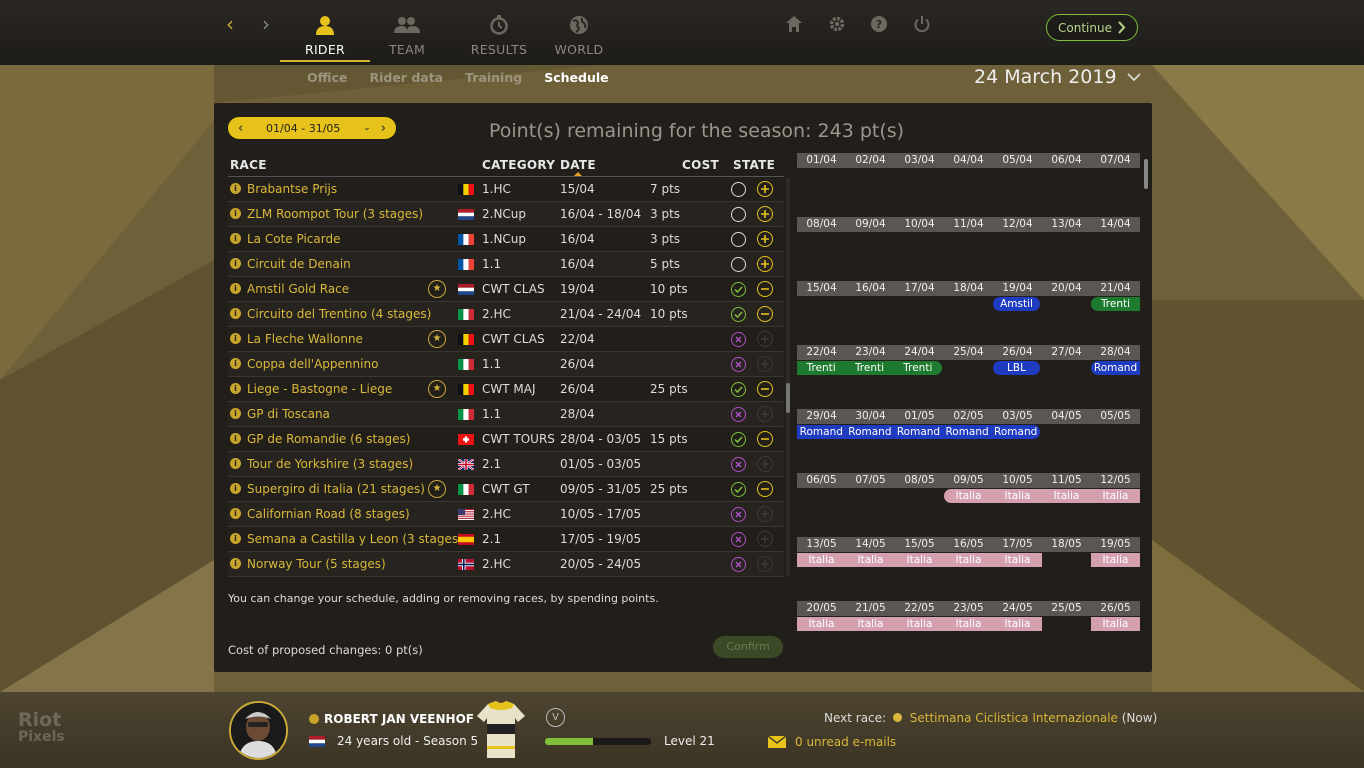 This screenshot has height=768, width=1364. Describe the element at coordinates (832, 742) in the screenshot. I see `mail-link: 0 unread e-mails` at that location.